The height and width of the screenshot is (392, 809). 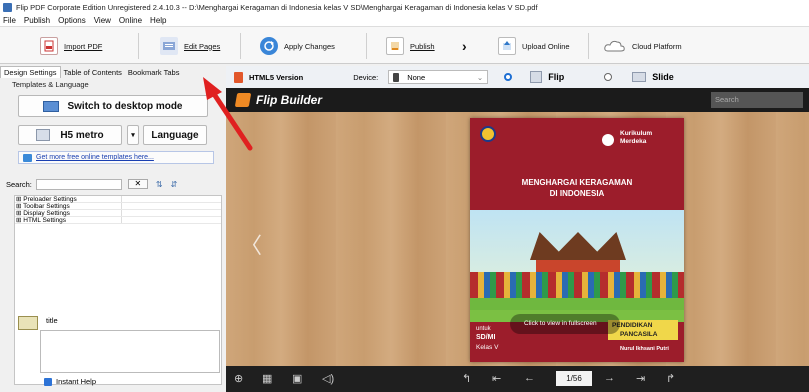 I want to click on chevron-right-icon: ›, so click(x=464, y=46).